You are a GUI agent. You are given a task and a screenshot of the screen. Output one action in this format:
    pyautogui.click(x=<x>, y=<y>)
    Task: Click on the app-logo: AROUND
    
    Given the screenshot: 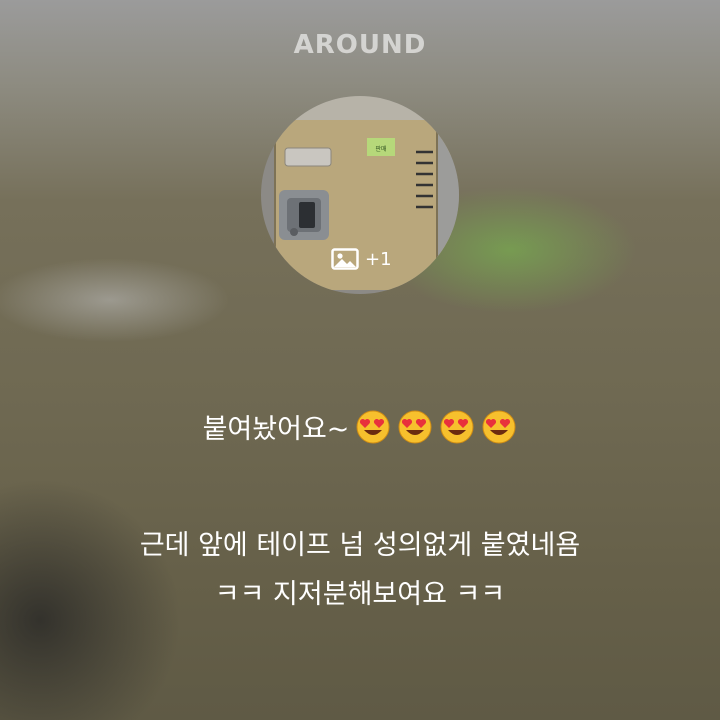 What is the action you would take?
    pyautogui.click(x=360, y=45)
    